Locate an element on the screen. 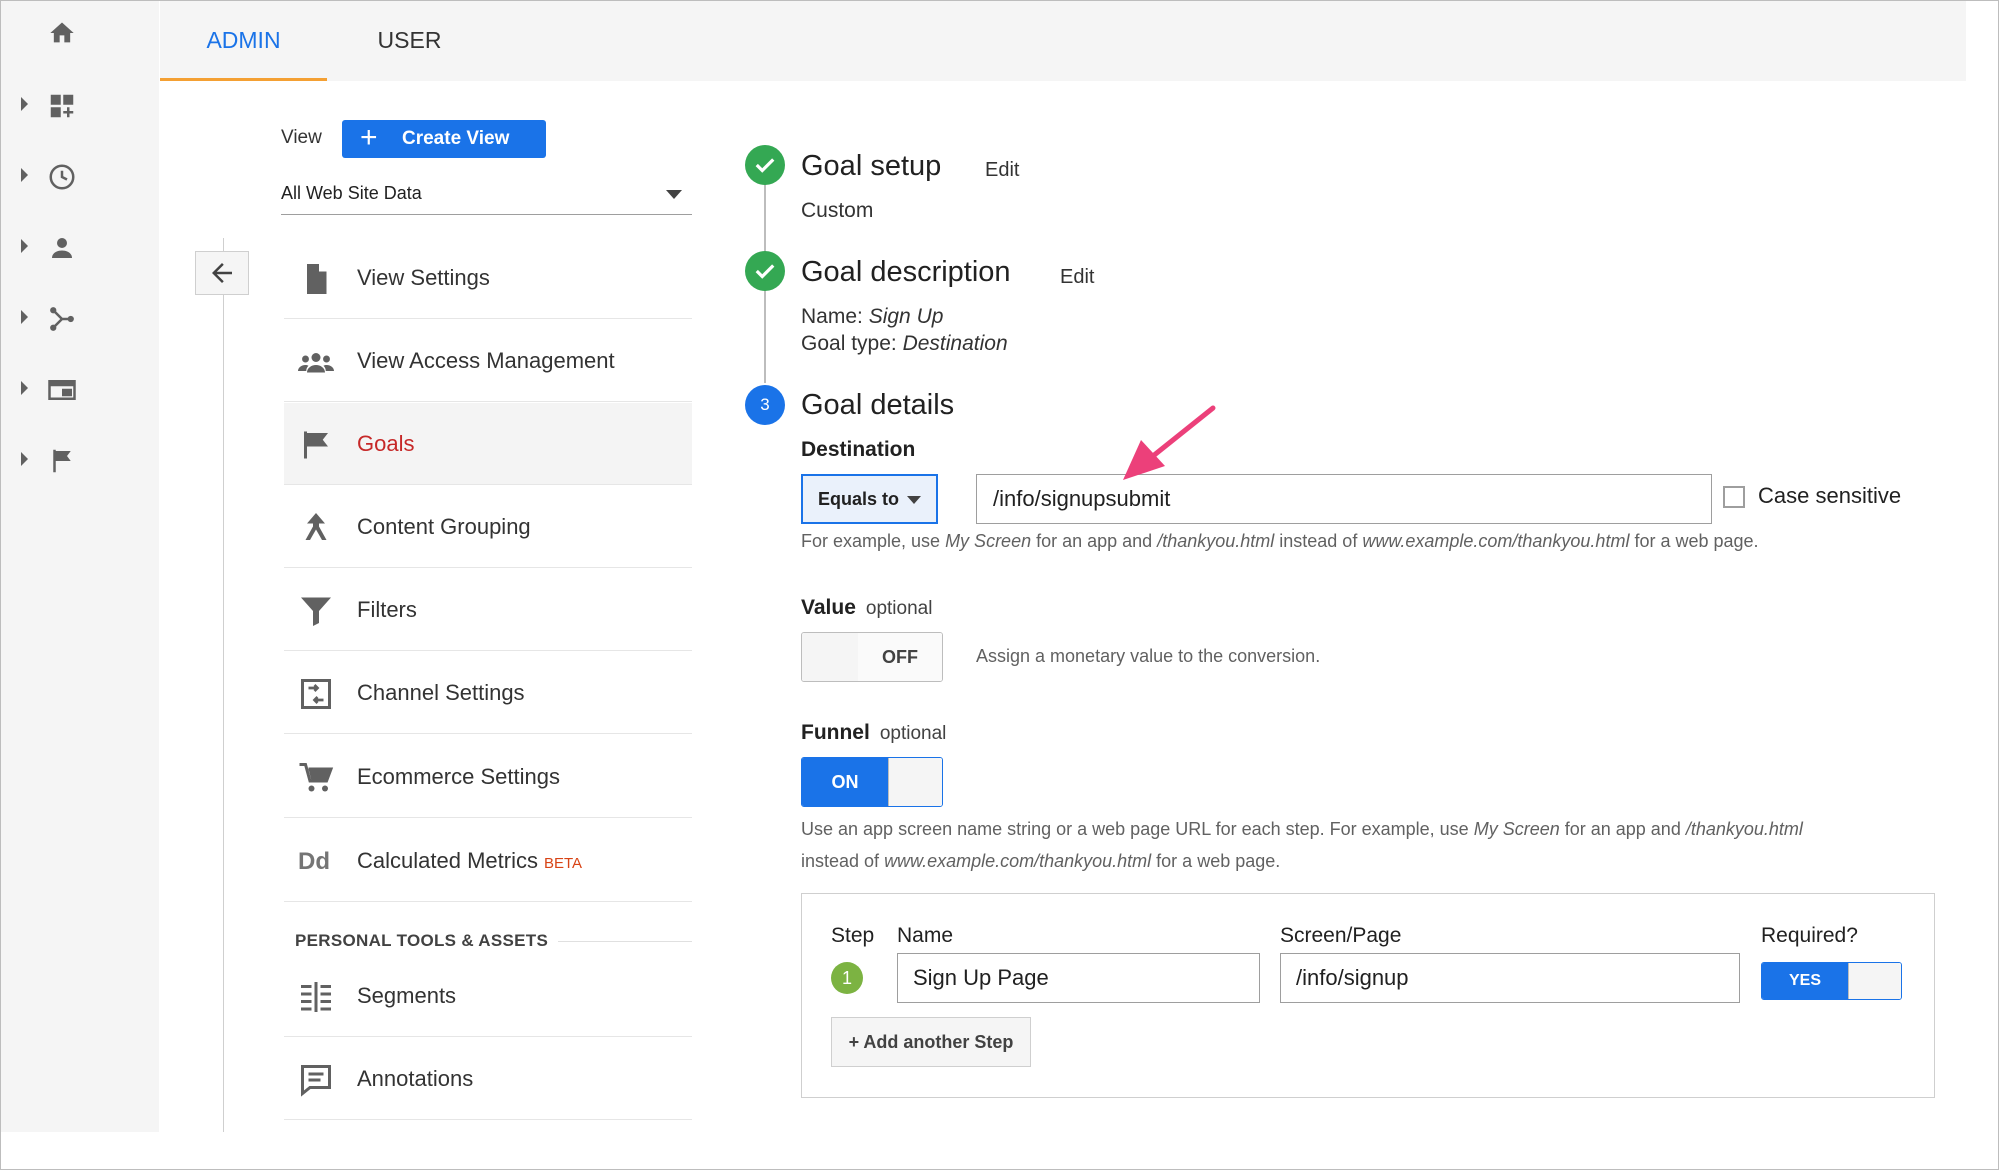 The image size is (2001, 1172). goal-setup-value: Custom is located at coordinates (837, 210).